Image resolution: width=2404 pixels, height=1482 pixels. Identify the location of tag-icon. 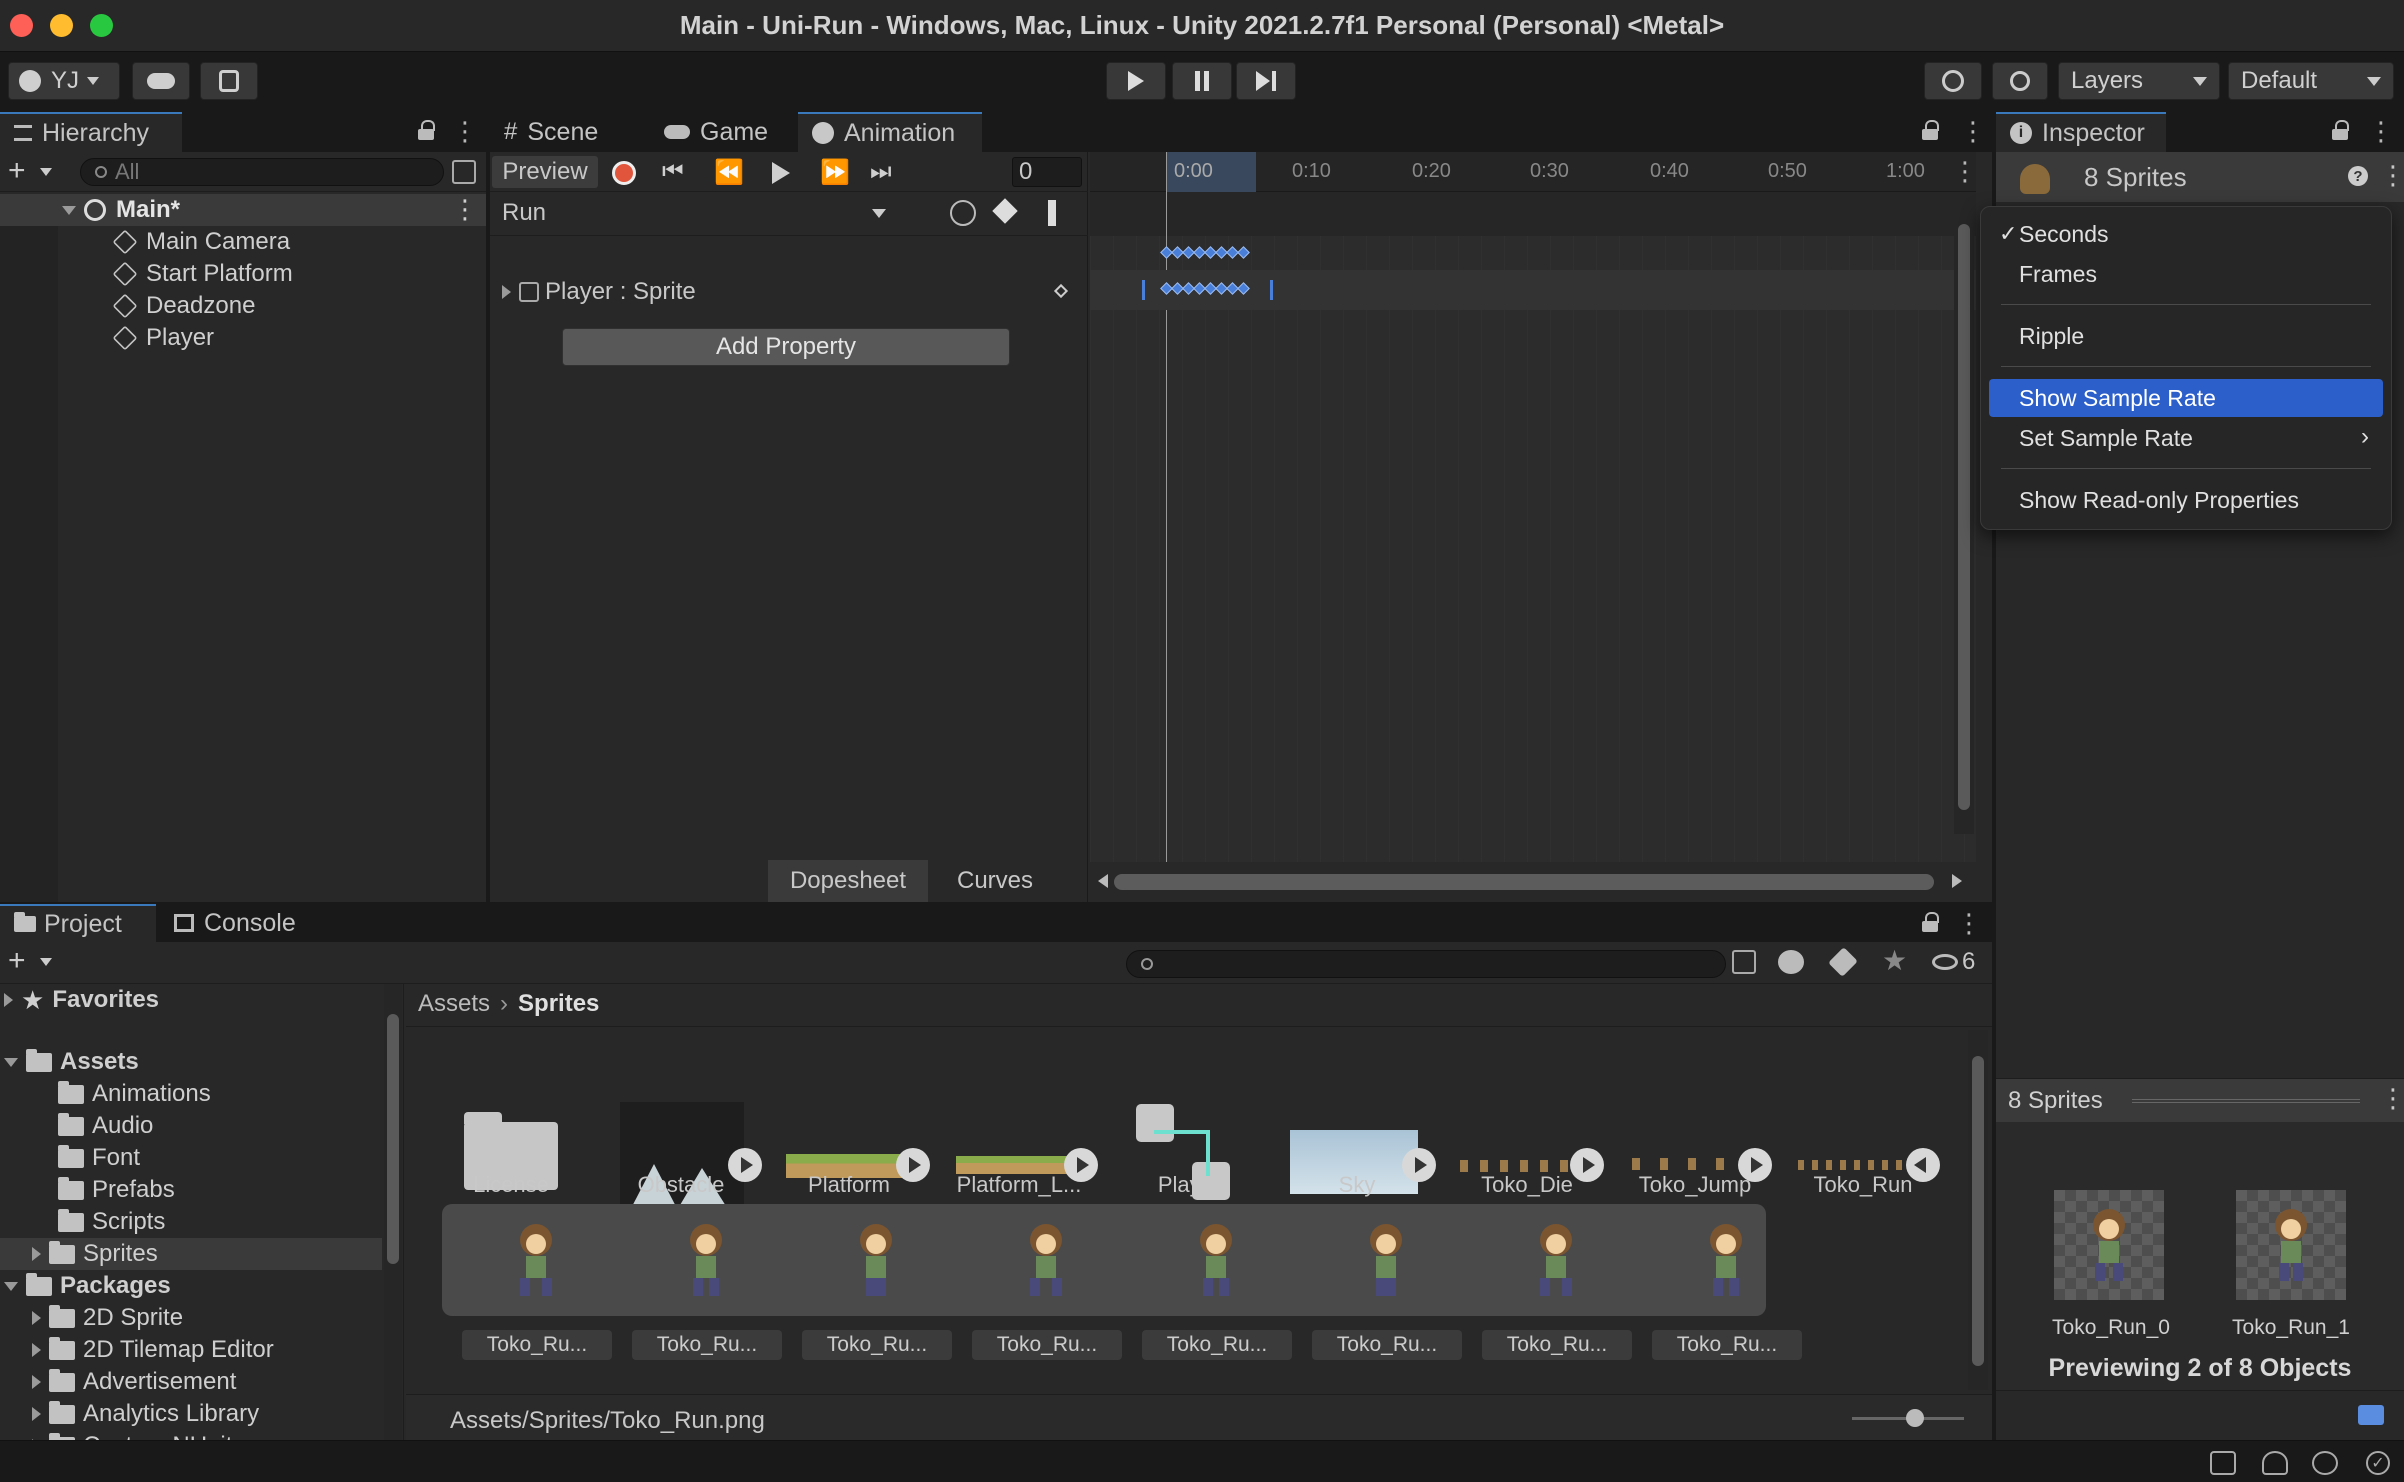
(2371, 1415).